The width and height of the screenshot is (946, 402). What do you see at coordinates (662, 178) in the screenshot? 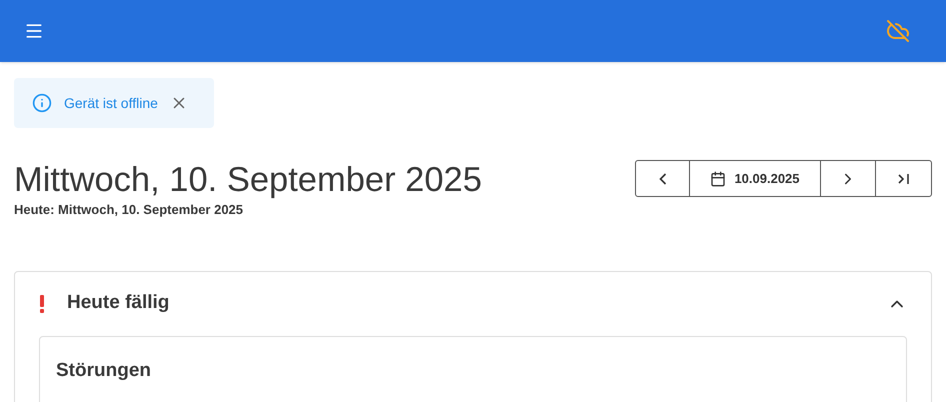
I see `chevron-left-icon` at bounding box center [662, 178].